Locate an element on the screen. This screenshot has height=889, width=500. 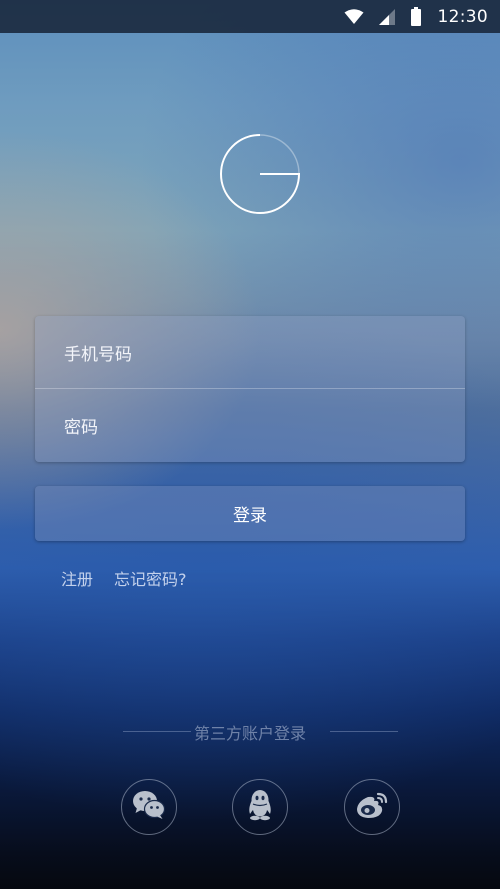
status-bar: 12:30 is located at coordinates (250, 16).